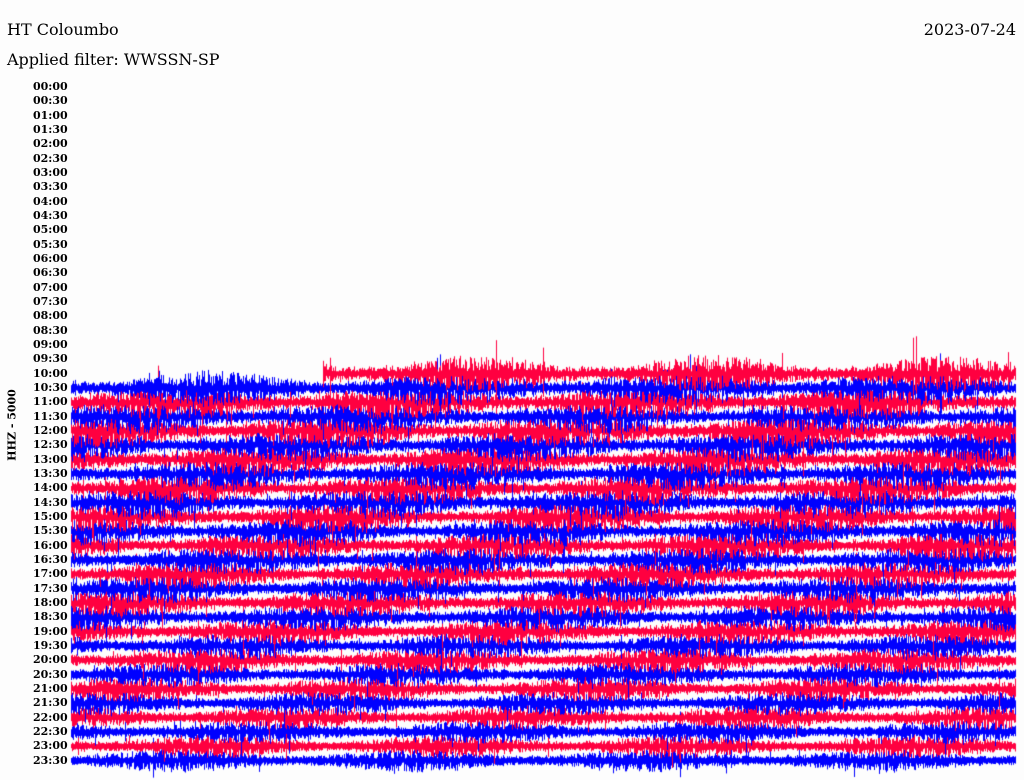  I want to click on time-tick-label: 19:30, so click(50, 645).